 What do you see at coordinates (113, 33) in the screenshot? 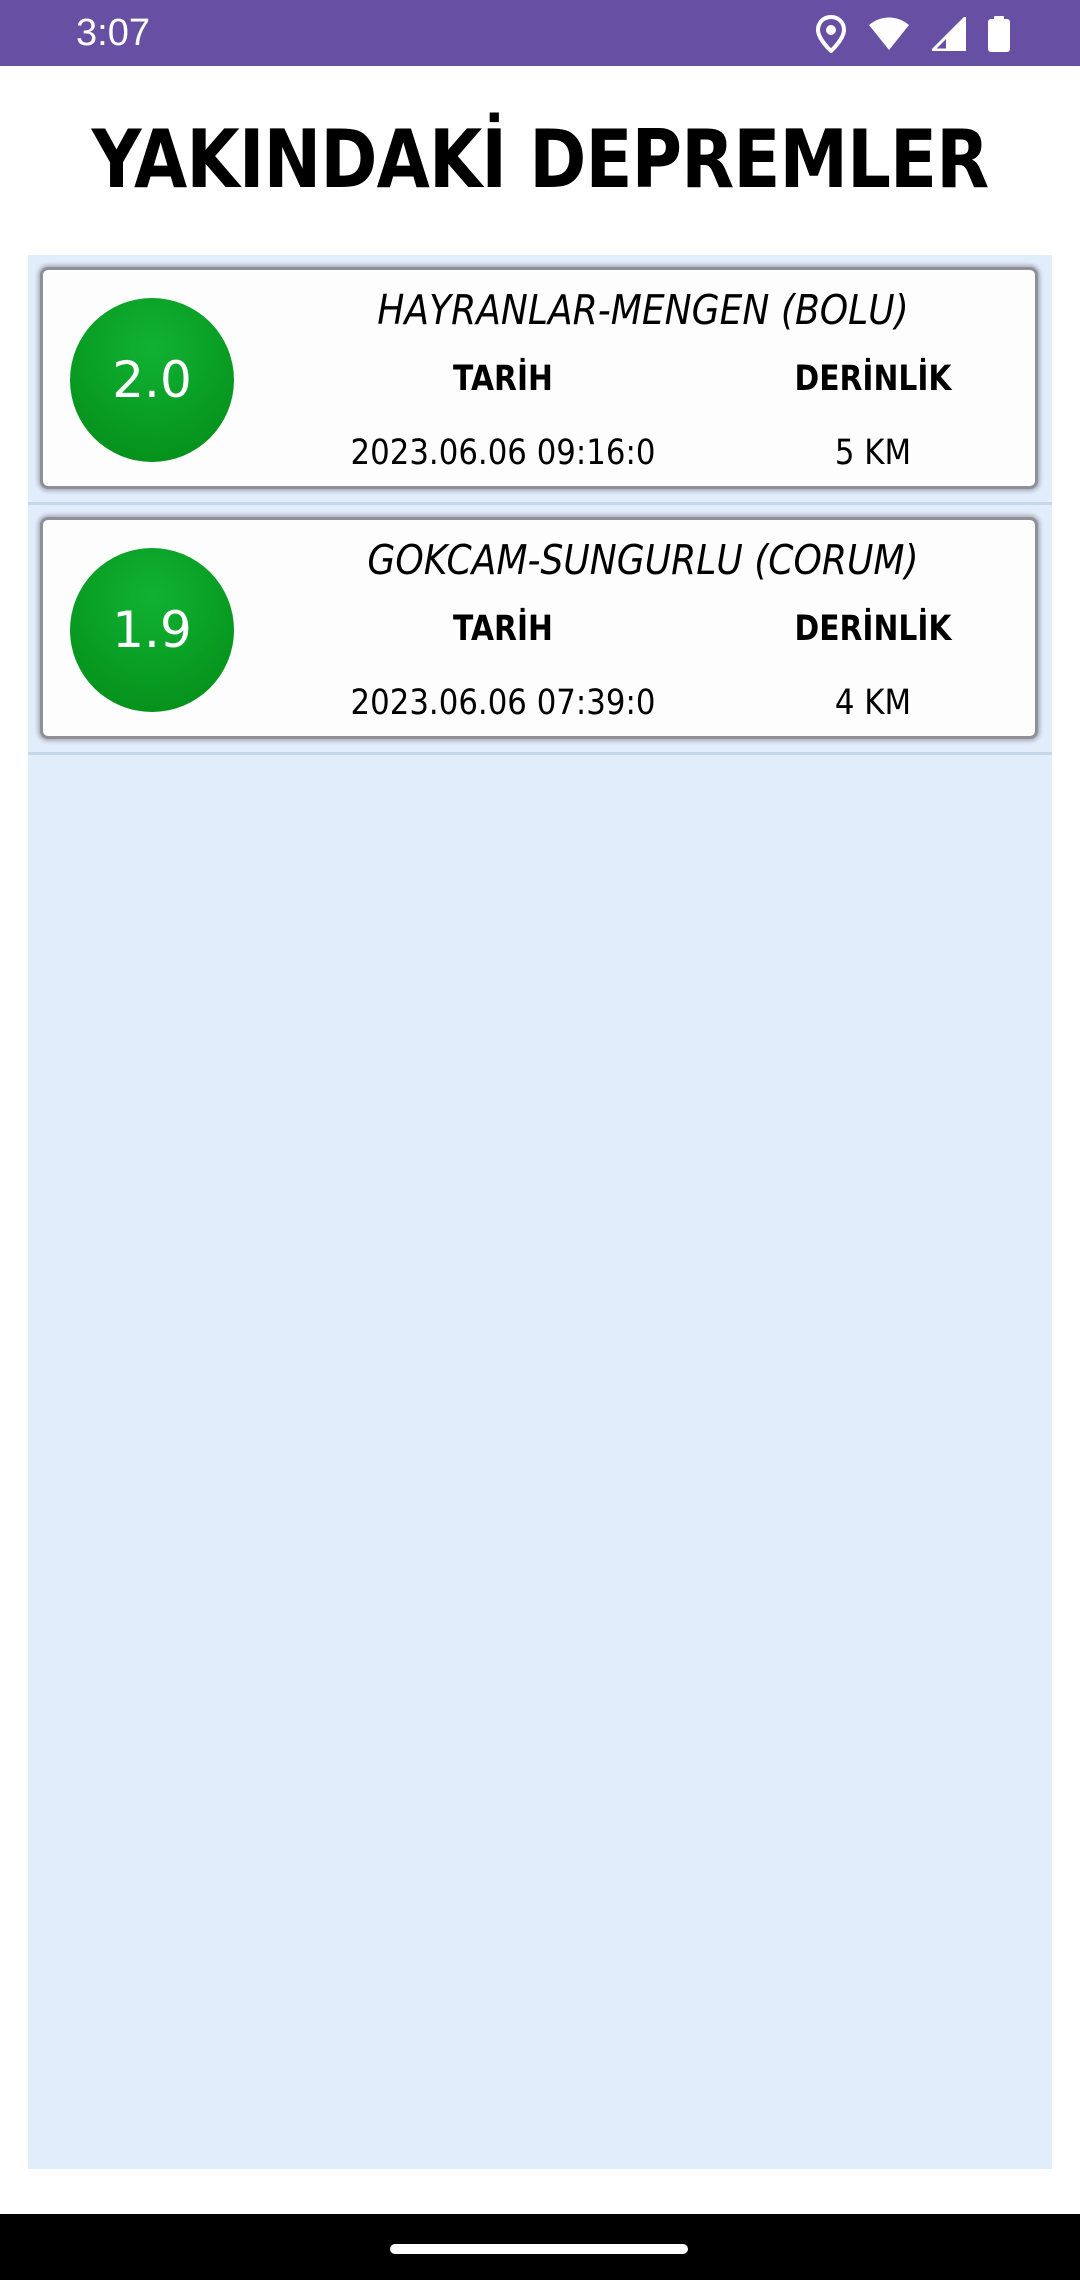
I see `status-time: 3:07` at bounding box center [113, 33].